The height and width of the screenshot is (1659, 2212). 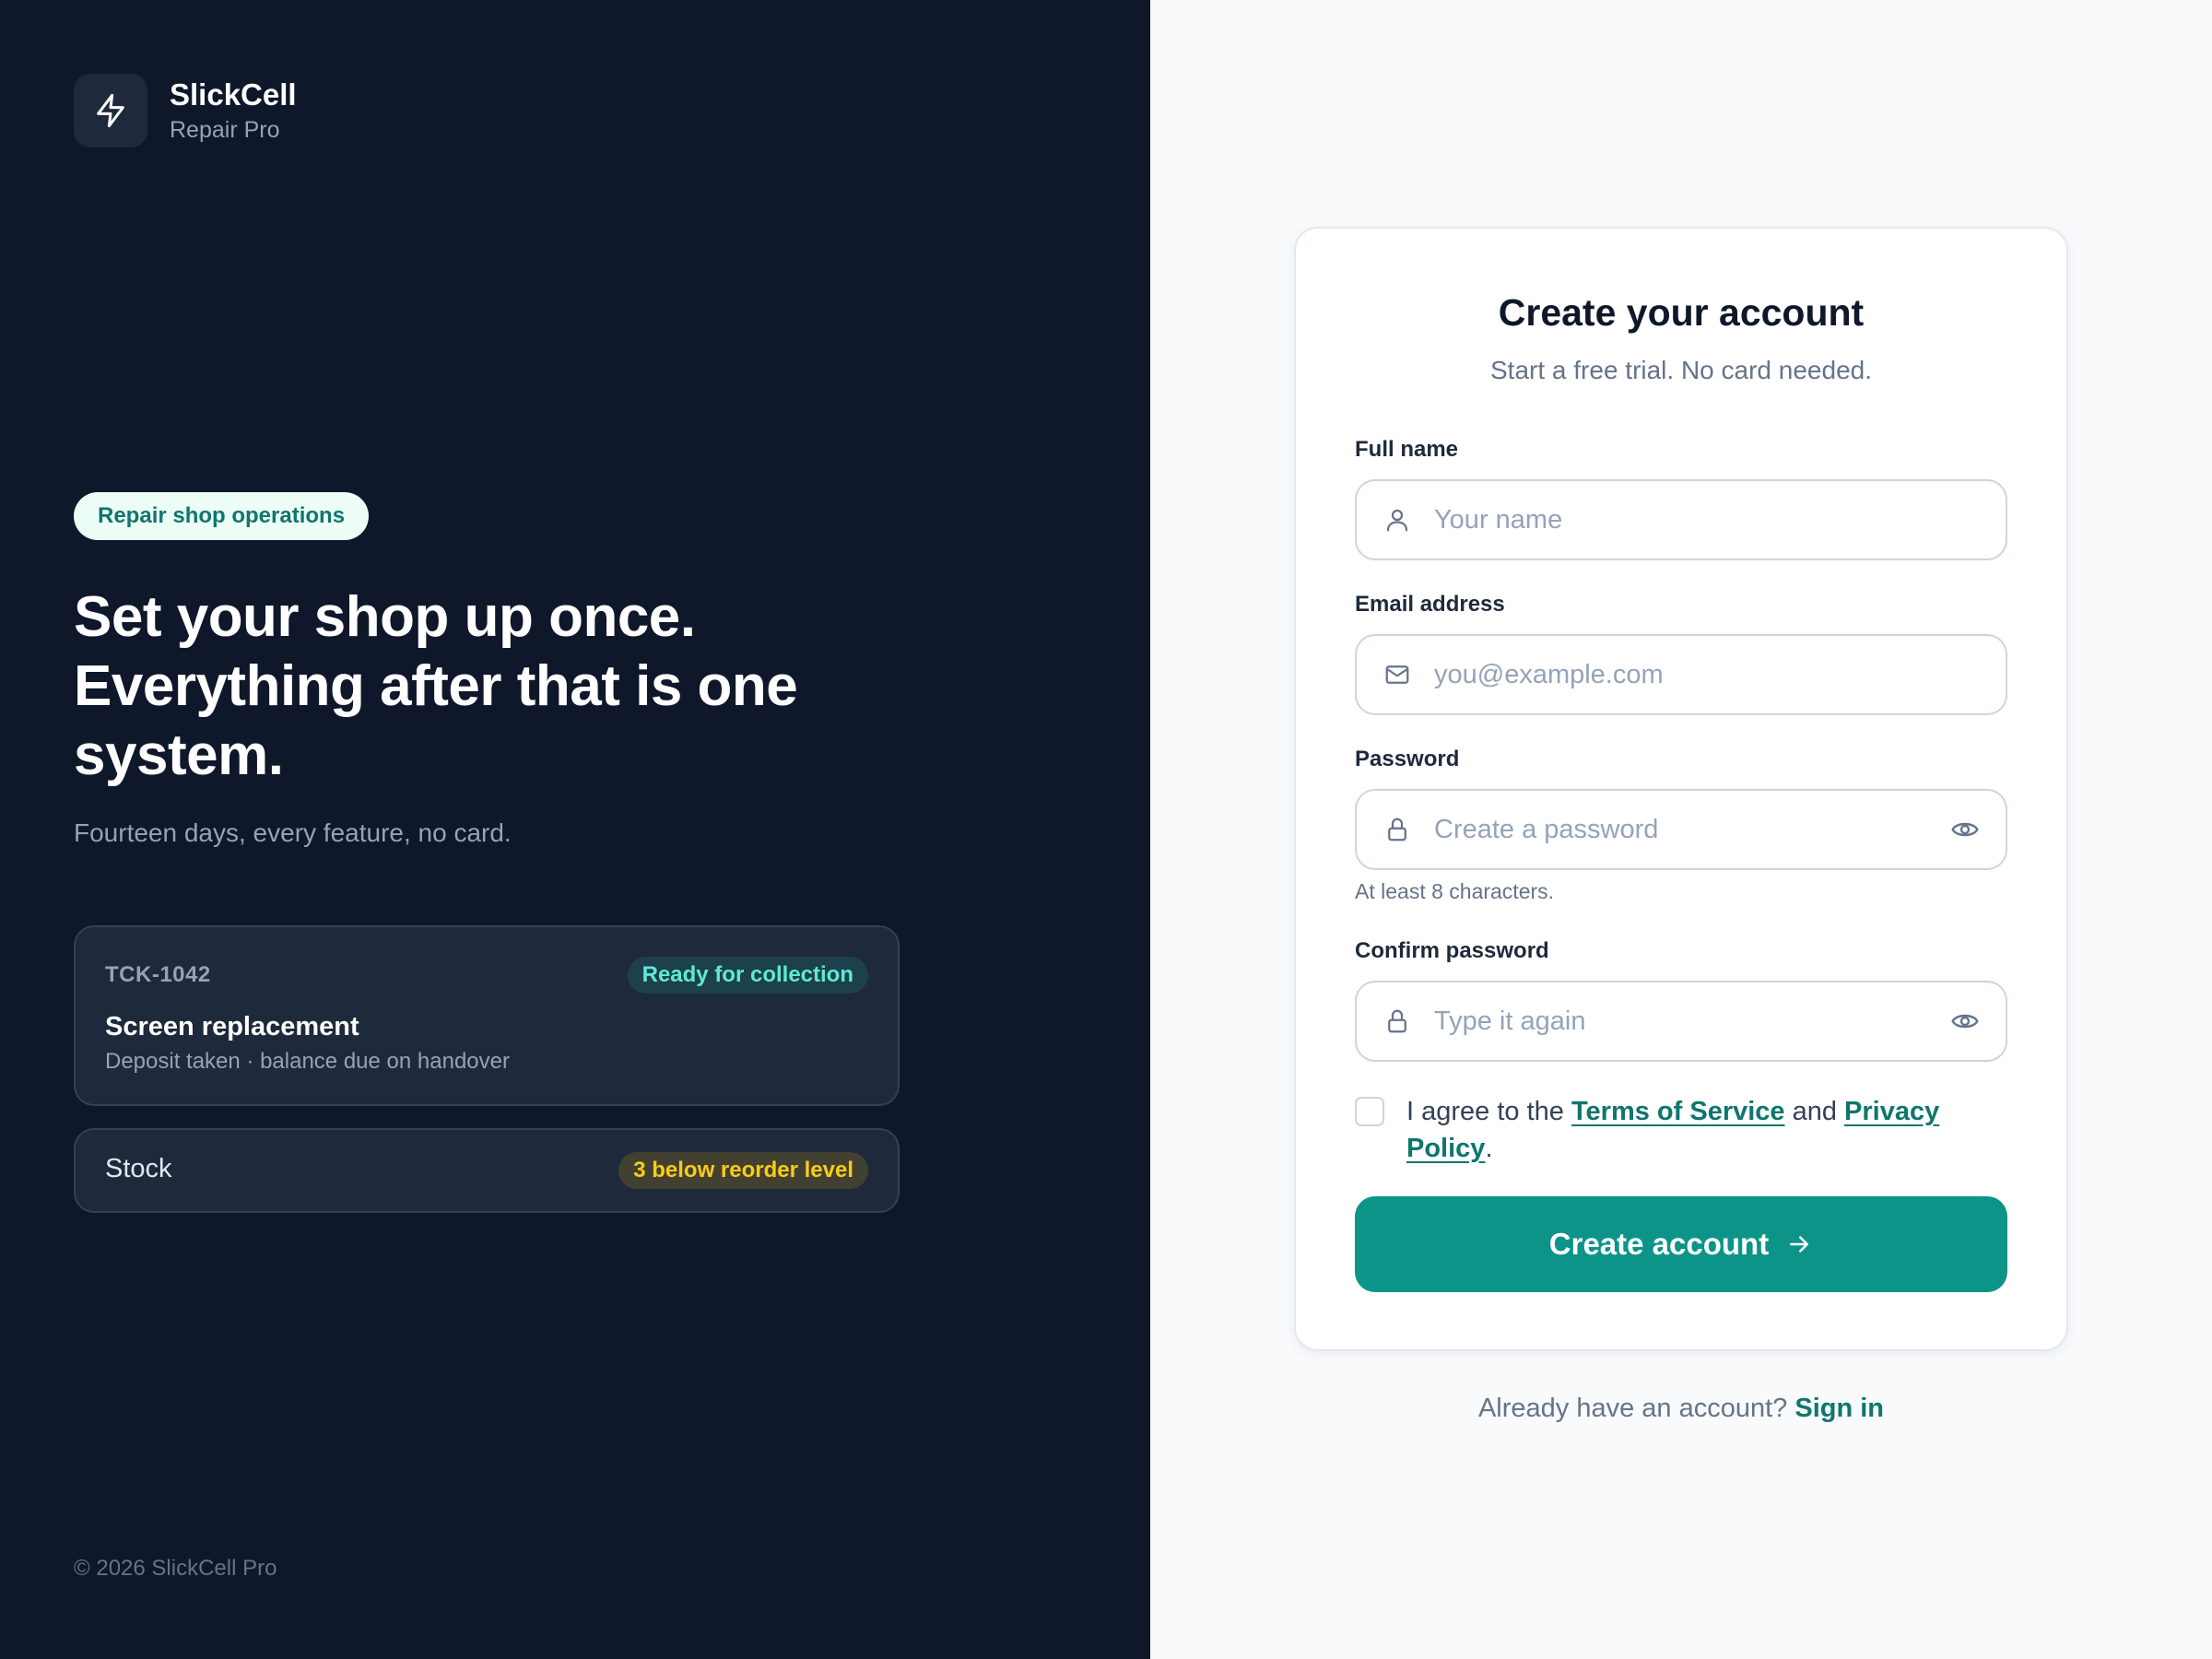 What do you see at coordinates (293, 832) in the screenshot?
I see `hero-subhead: Fourteen days, every feature, no card.` at bounding box center [293, 832].